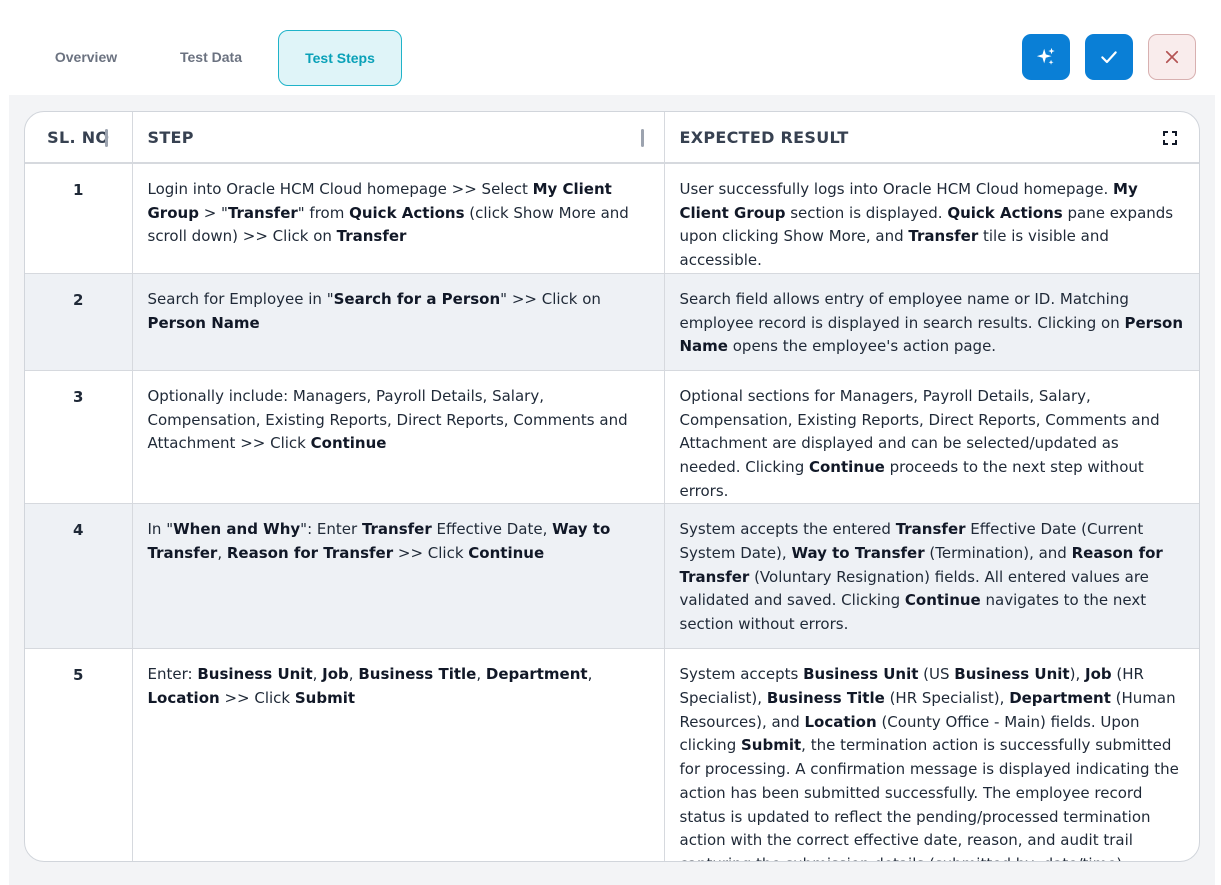 The width and height of the screenshot is (1221, 885). What do you see at coordinates (931, 138) in the screenshot?
I see `header-expected-result: EXPECTED RESULT` at bounding box center [931, 138].